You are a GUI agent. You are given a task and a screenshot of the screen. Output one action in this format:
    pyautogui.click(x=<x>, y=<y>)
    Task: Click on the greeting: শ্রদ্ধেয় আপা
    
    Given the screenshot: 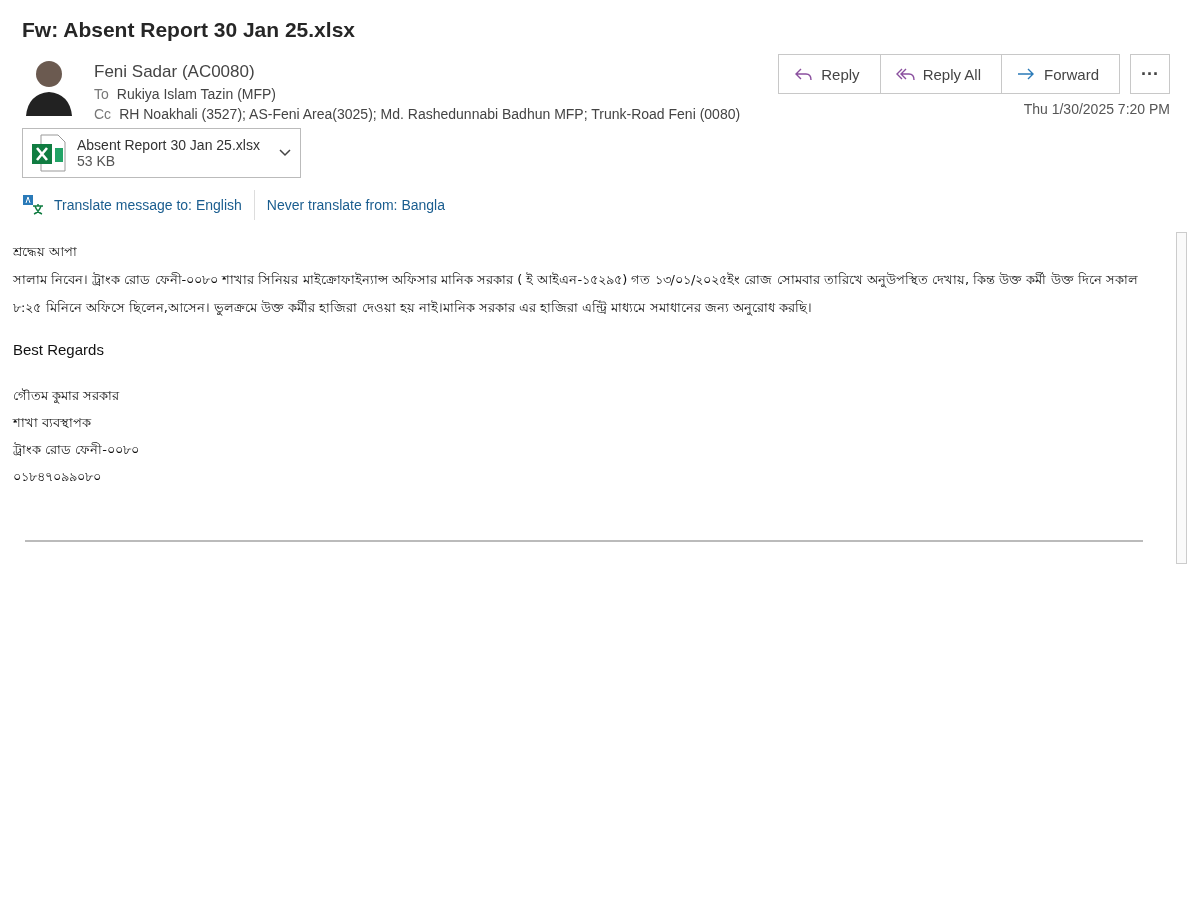 What is the action you would take?
    pyautogui.click(x=46, y=252)
    